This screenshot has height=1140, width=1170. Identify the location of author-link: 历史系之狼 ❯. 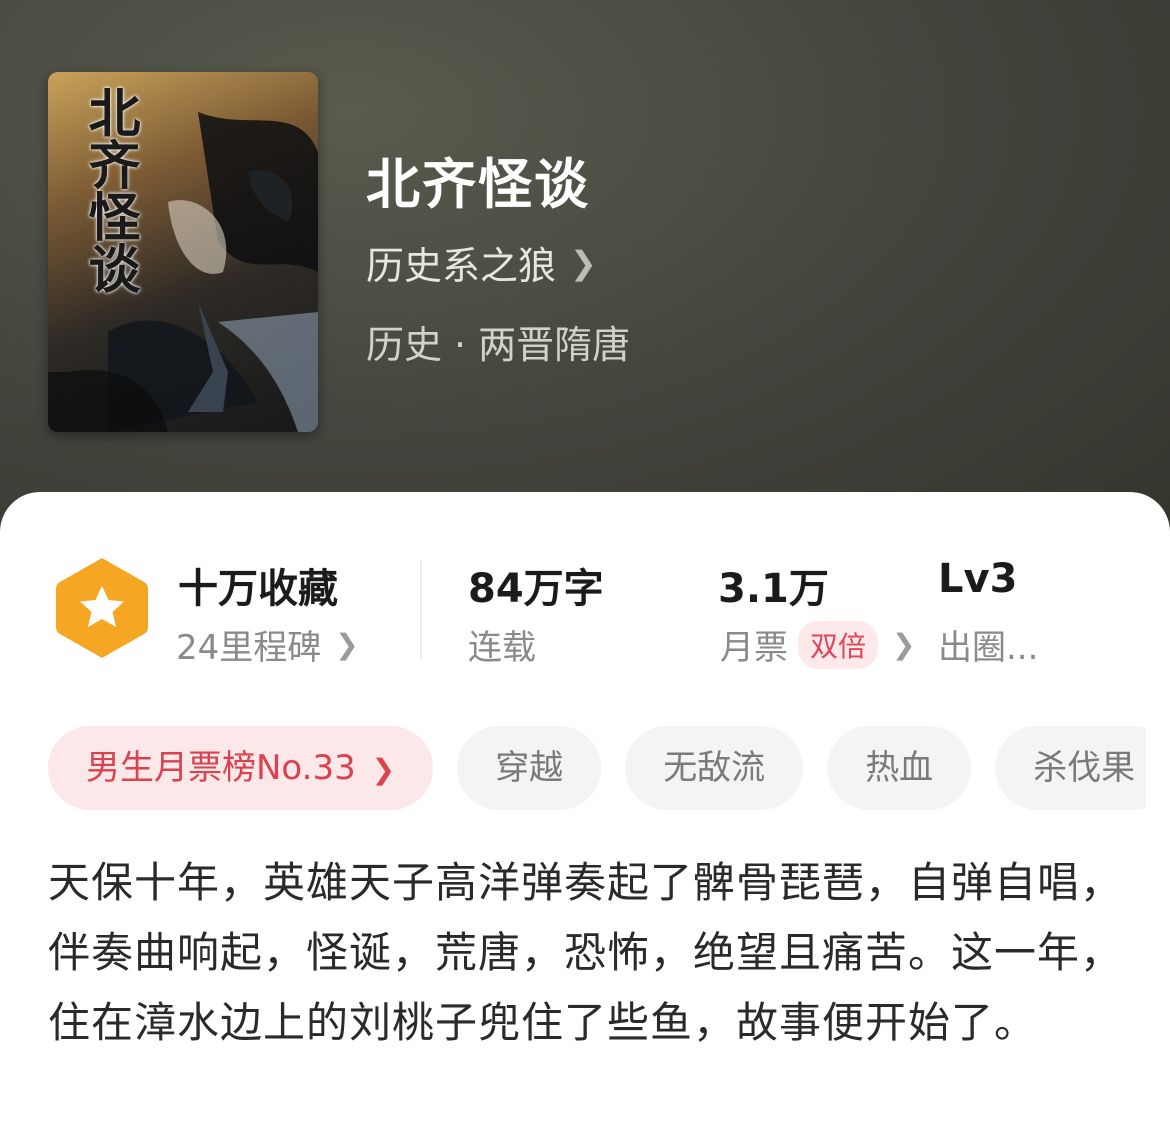
(481, 262).